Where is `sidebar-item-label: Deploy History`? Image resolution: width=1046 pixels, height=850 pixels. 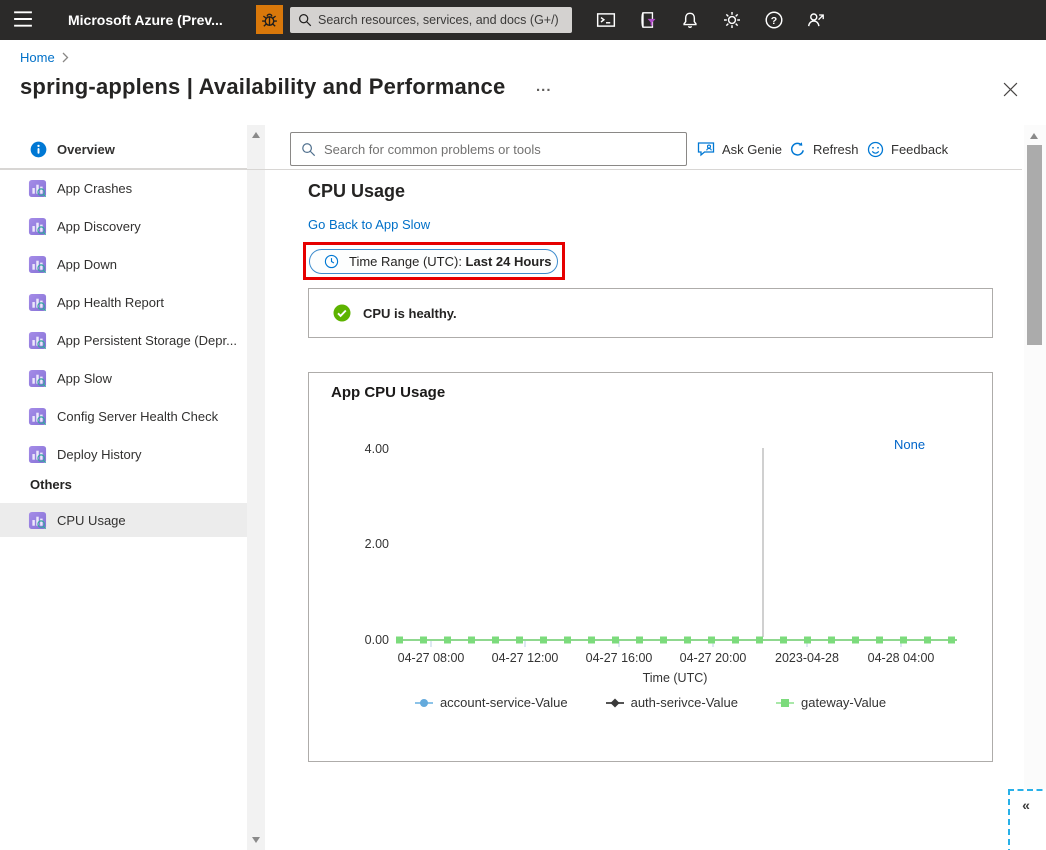 sidebar-item-label: Deploy History is located at coordinates (99, 454).